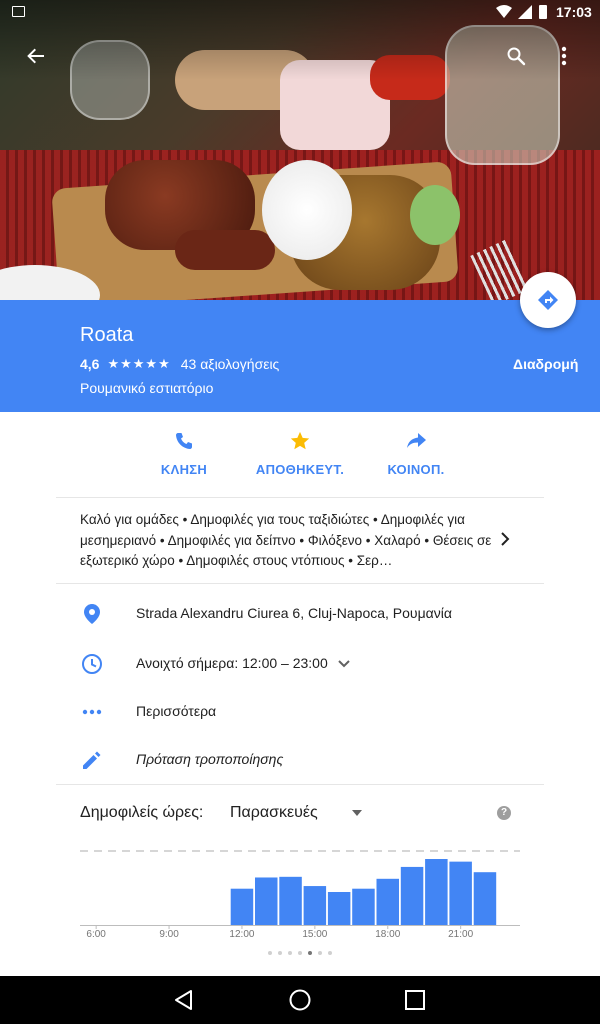  I want to click on popular-times-title: Δημοφιλείς ώρες:, so click(142, 812).